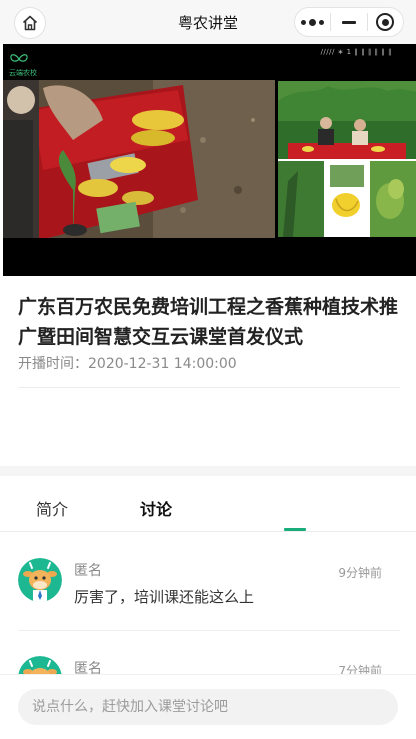 The width and height of the screenshot is (416, 739). Describe the element at coordinates (52, 508) in the screenshot. I see `tab-intro: 简介` at that location.